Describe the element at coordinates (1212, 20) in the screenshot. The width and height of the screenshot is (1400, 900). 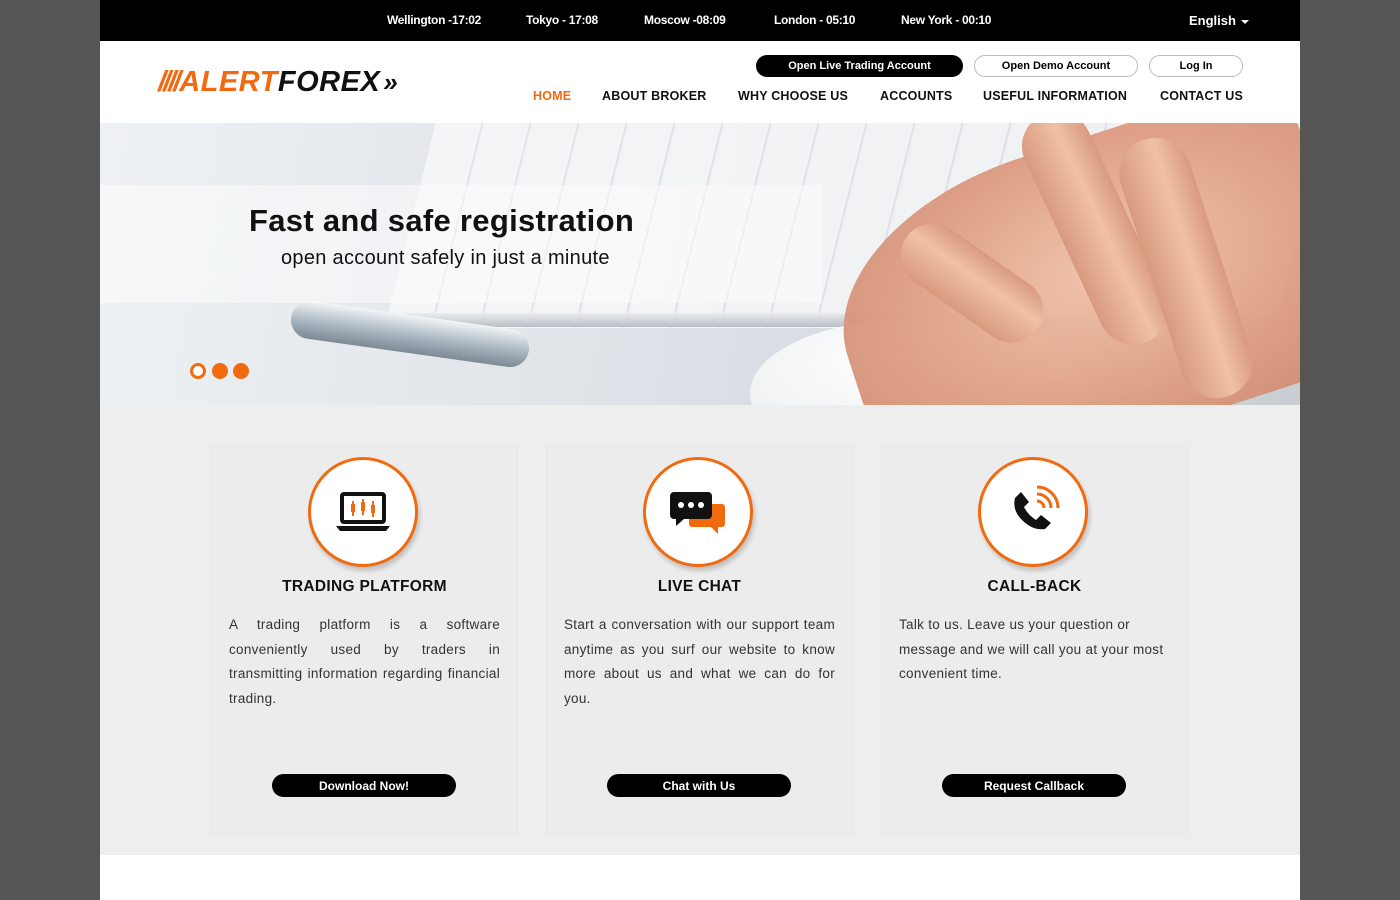
I see `language-label: English` at that location.